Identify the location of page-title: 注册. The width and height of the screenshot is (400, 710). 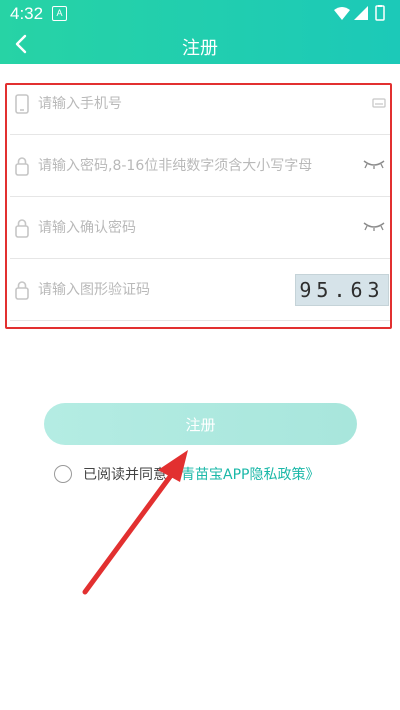
(200, 48).